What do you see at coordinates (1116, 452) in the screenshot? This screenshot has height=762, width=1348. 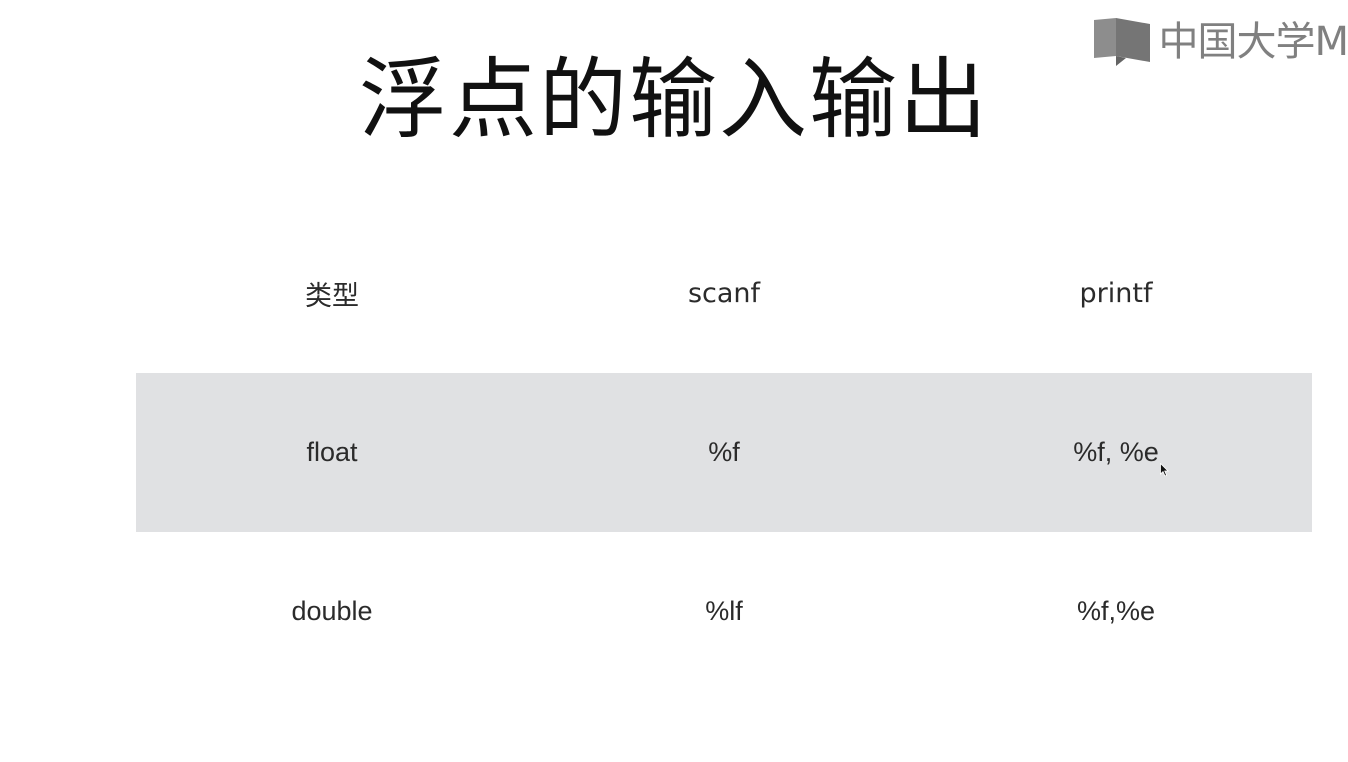 I see `cell-printf: %f, %e` at bounding box center [1116, 452].